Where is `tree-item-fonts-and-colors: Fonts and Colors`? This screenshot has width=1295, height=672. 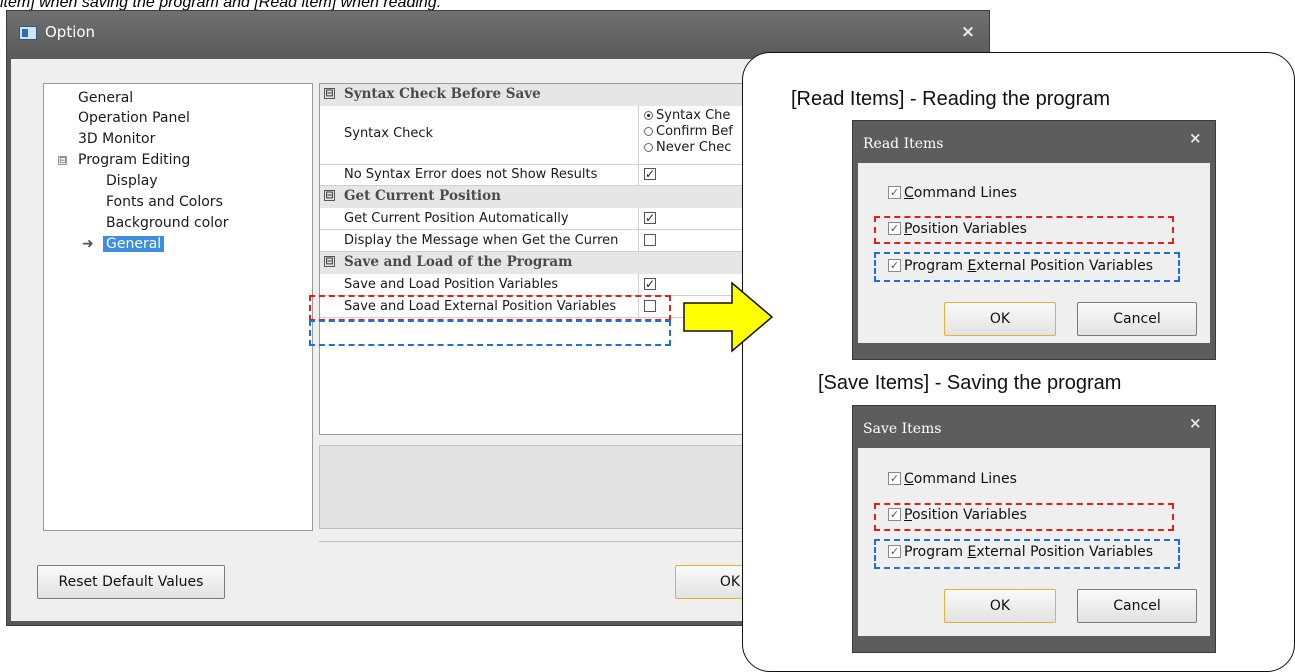
tree-item-fonts-and-colors: Fonts and Colors is located at coordinates (164, 202).